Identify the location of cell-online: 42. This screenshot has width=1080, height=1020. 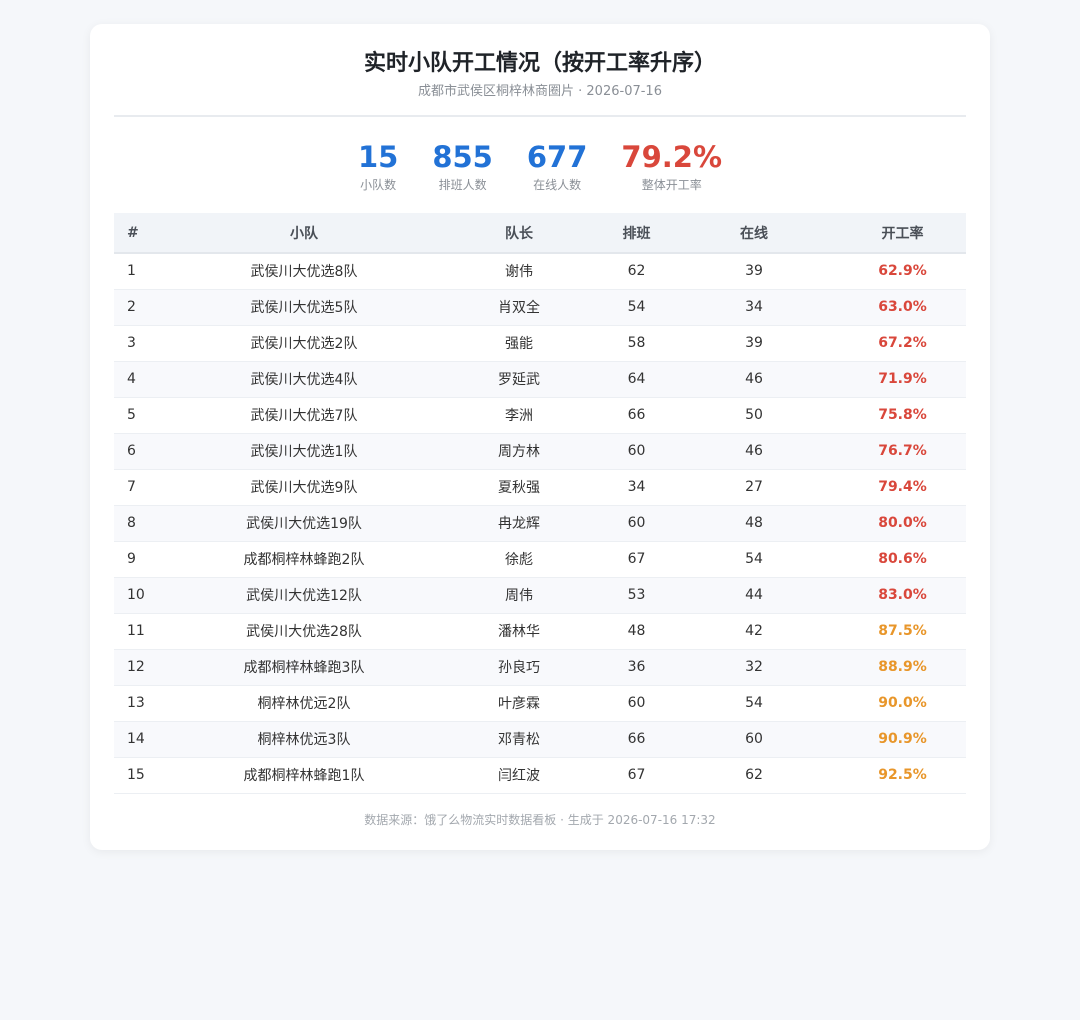
(754, 631).